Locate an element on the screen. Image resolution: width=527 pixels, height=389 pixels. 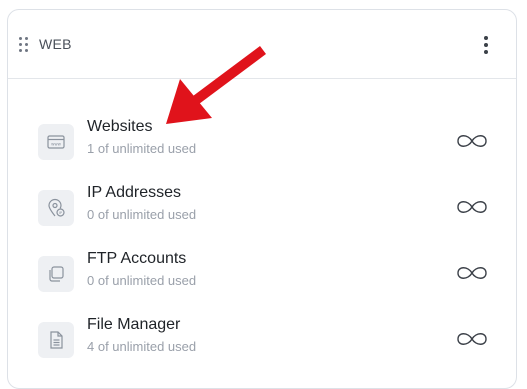
ip-address-icon: IP is located at coordinates (56, 208).